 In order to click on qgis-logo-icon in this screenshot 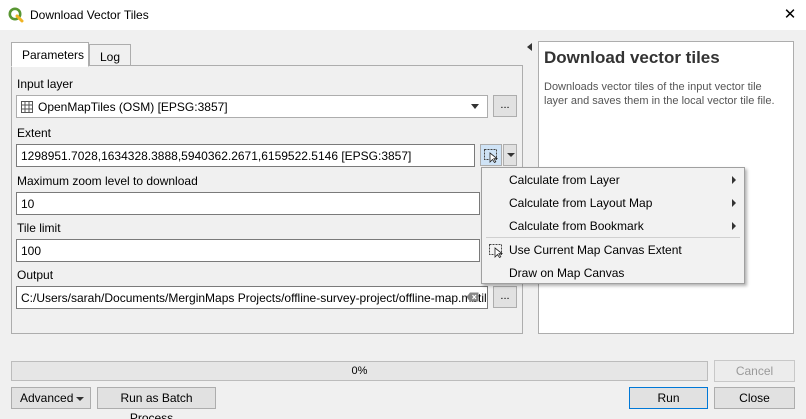, I will do `click(16, 15)`.